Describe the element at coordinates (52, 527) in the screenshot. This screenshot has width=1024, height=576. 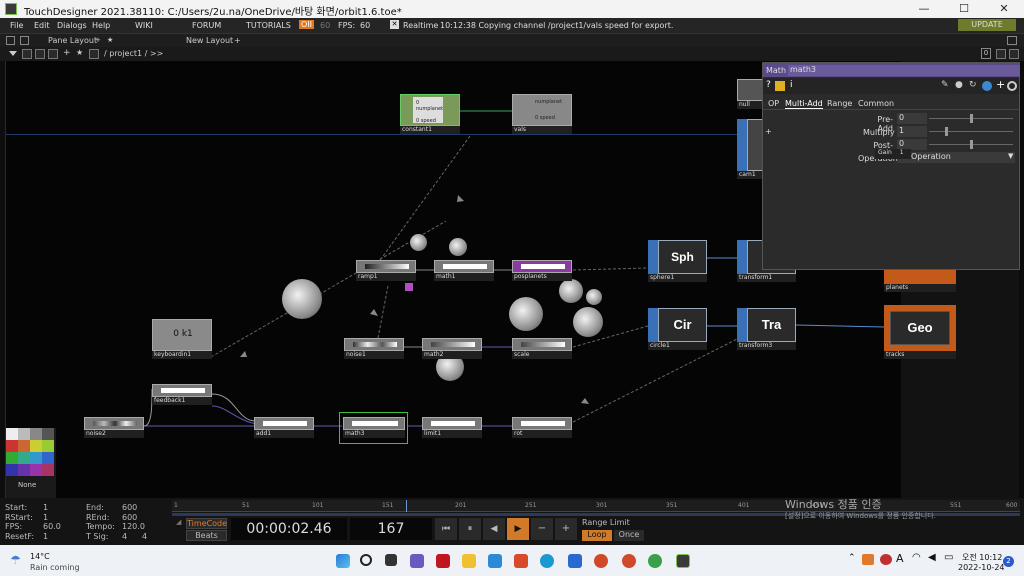
I see `fps-value-timeline: 60.0` at that location.